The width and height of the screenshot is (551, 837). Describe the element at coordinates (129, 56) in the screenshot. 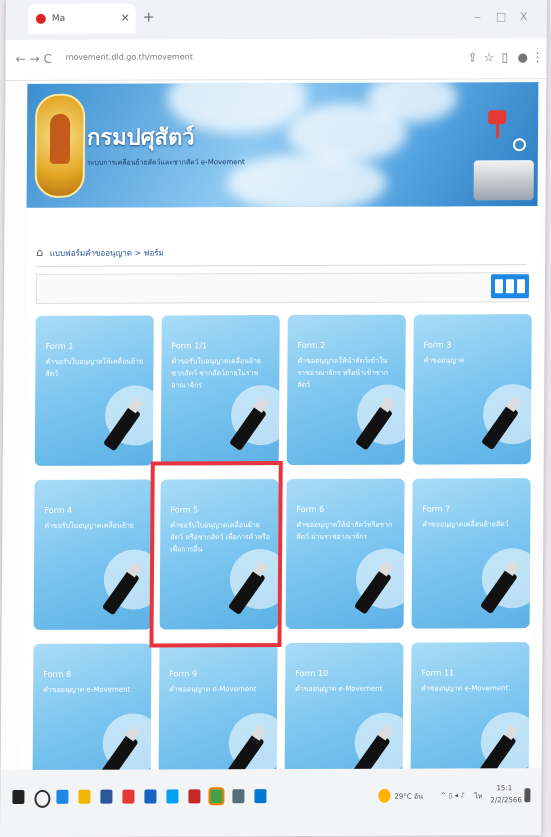

I see `url-field: movement.dld.go.th/movement` at that location.